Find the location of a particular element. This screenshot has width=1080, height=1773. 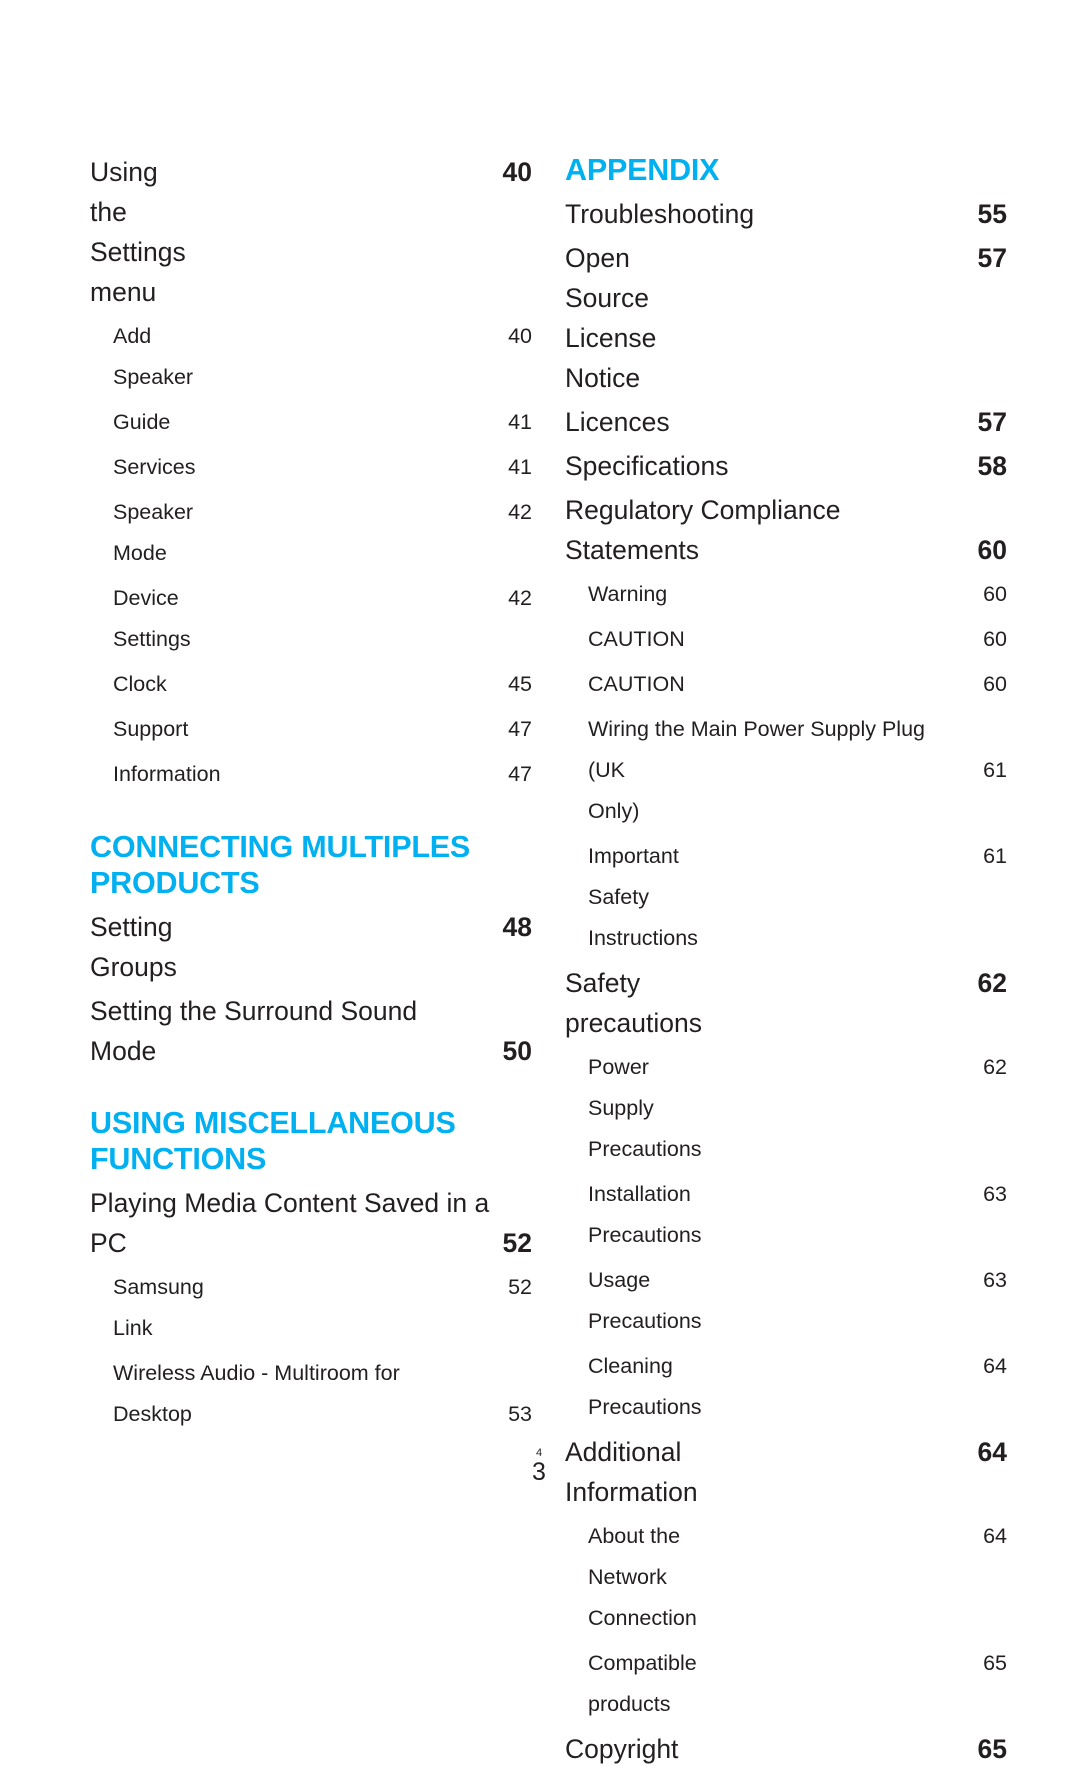

toc-entry: Copyright 65 is located at coordinates (786, 1749).